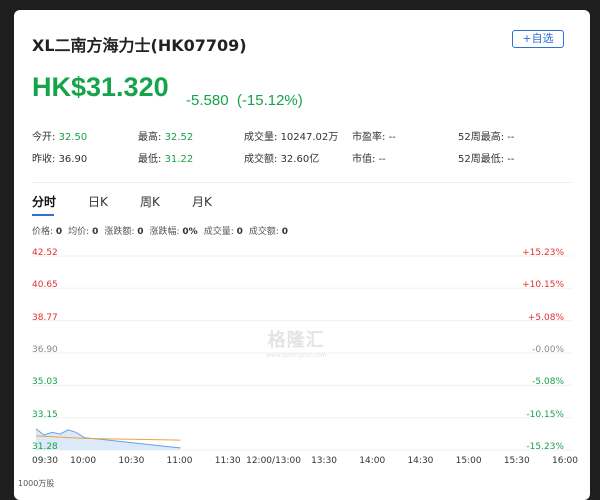 The width and height of the screenshot is (600, 500). Describe the element at coordinates (45, 285) in the screenshot. I see `y-tick-left: 40.65` at that location.